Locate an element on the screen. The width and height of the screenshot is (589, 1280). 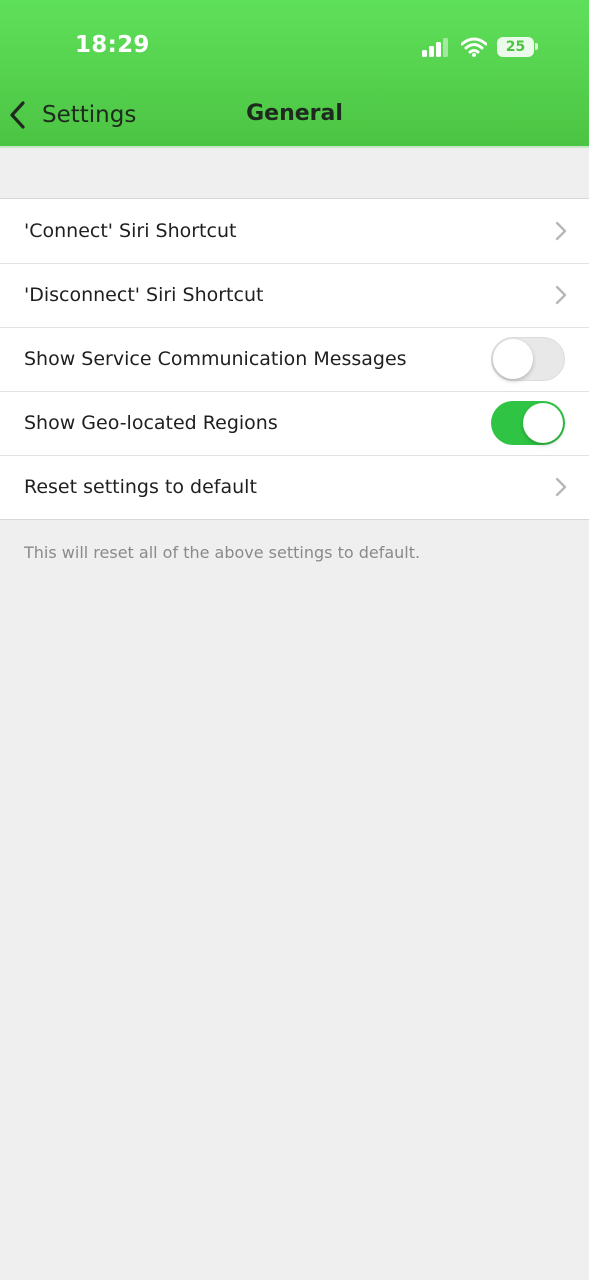
service-communication-messages-toggle is located at coordinates (528, 359).